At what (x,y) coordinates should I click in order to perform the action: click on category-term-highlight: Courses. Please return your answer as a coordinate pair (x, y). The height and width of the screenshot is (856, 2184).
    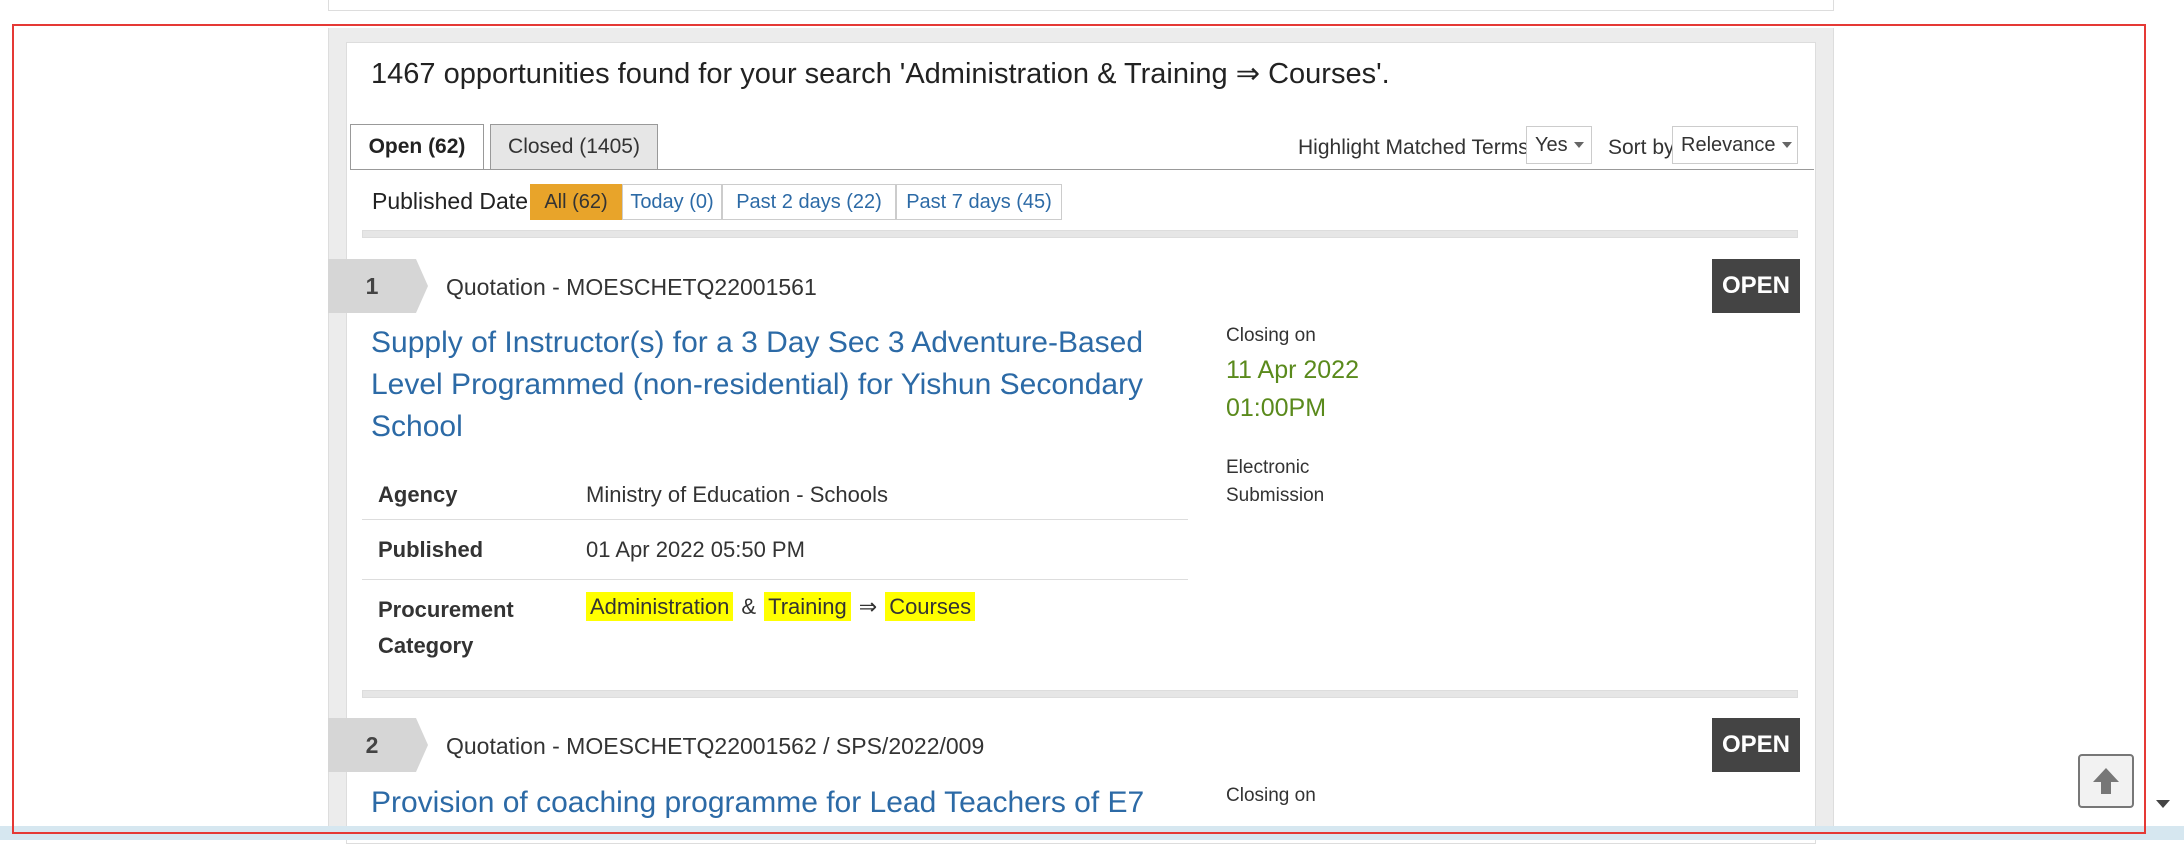
    Looking at the image, I should click on (930, 606).